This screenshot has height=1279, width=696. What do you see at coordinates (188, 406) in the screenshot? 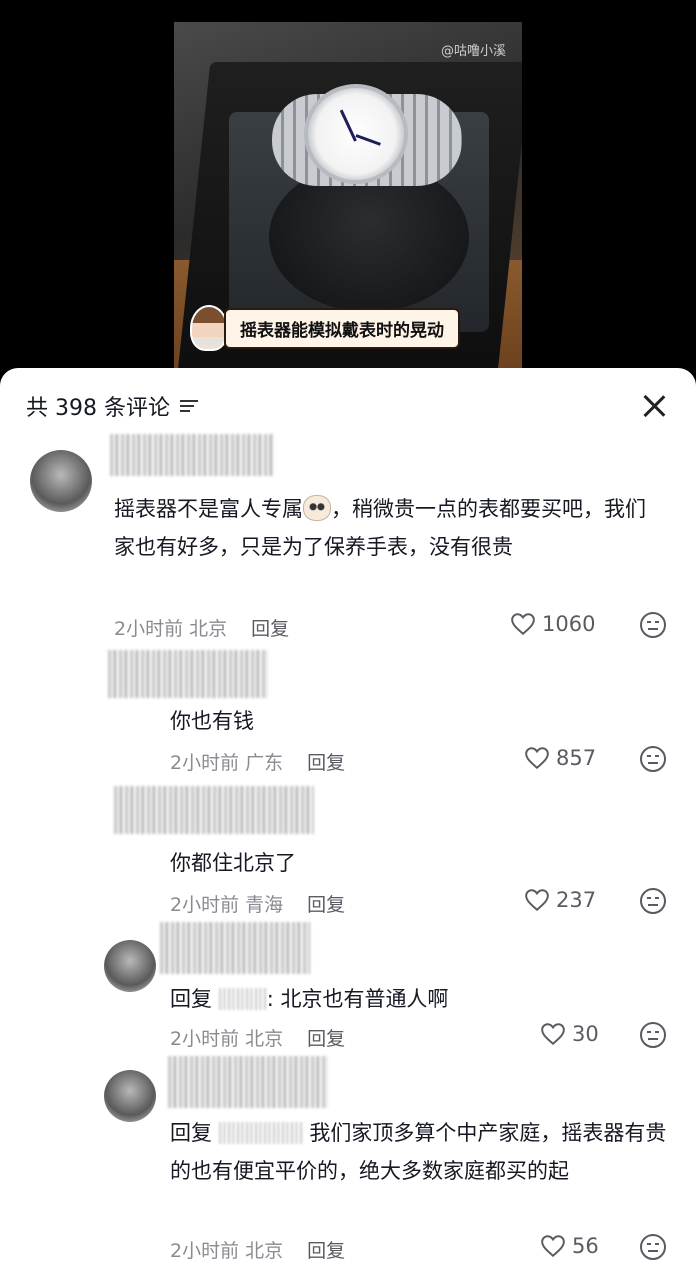
I see `filter-icon` at bounding box center [188, 406].